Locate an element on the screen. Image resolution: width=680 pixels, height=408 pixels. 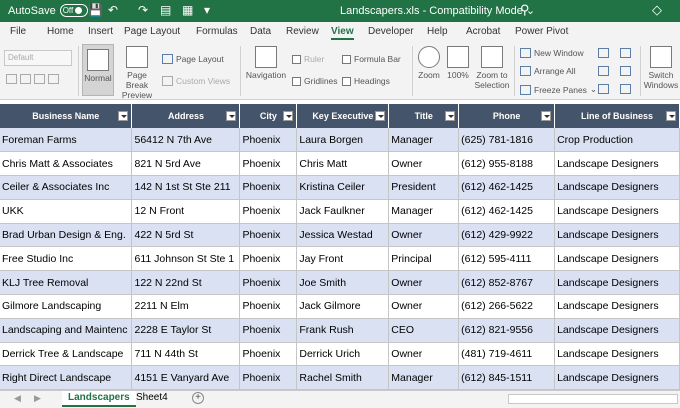
split-button is located at coordinates (603, 53).